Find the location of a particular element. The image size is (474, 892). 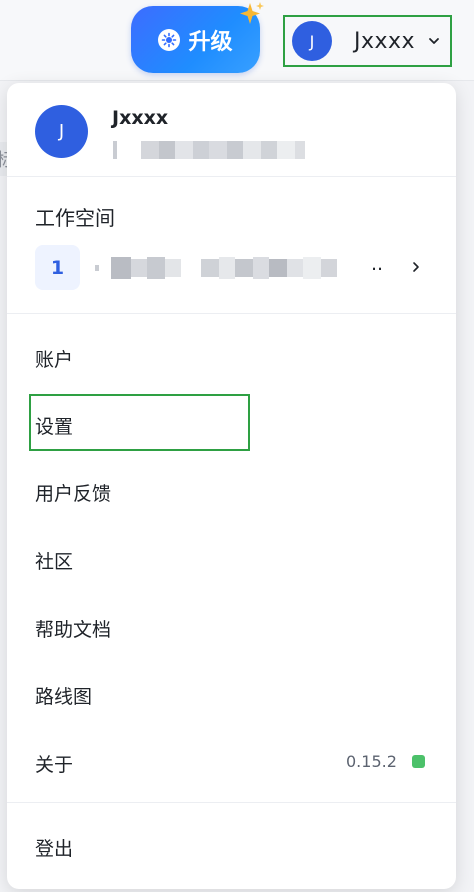

workspace-selector: 1 .. is located at coordinates (231, 268).